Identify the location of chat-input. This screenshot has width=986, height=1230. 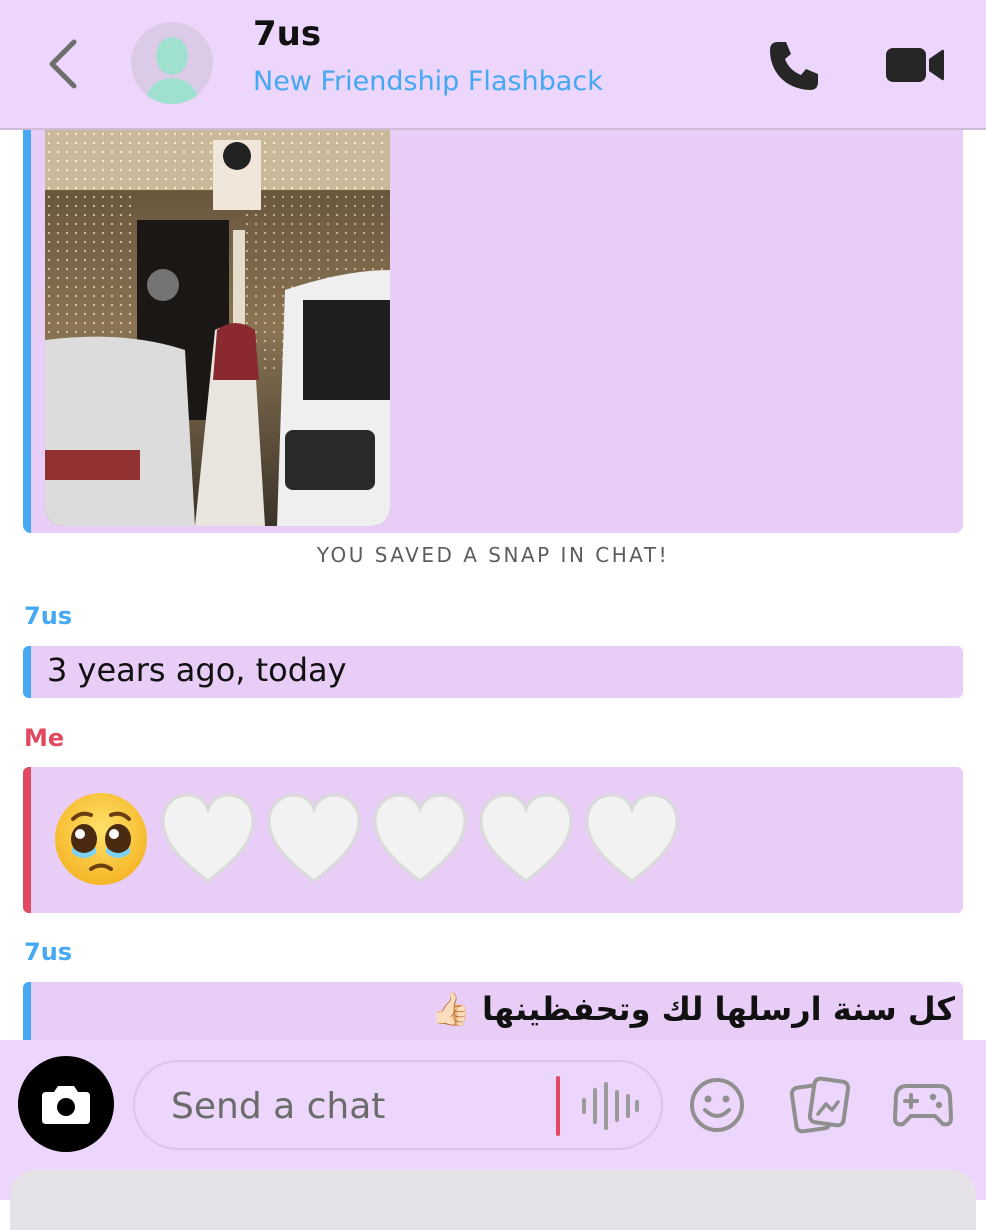
(356, 1106).